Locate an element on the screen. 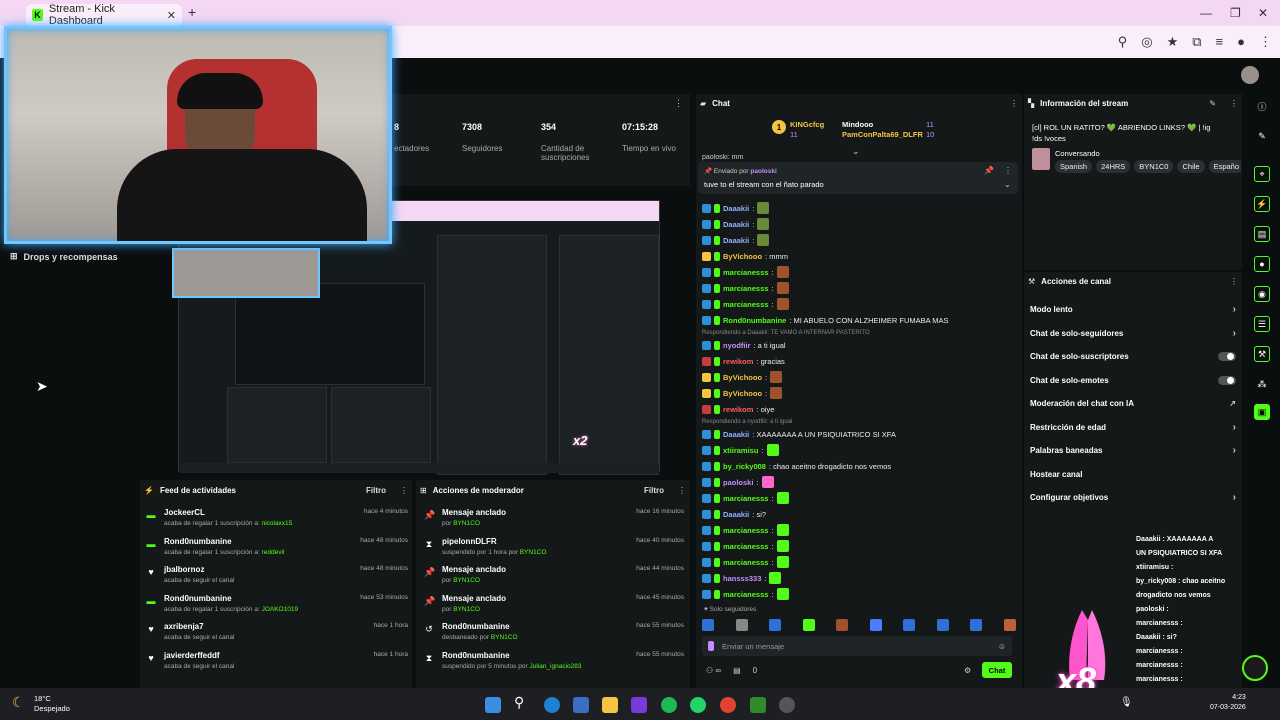 Image resolution: width=1280 pixels, height=720 pixels. document-icon: ▤ is located at coordinates (1262, 234).